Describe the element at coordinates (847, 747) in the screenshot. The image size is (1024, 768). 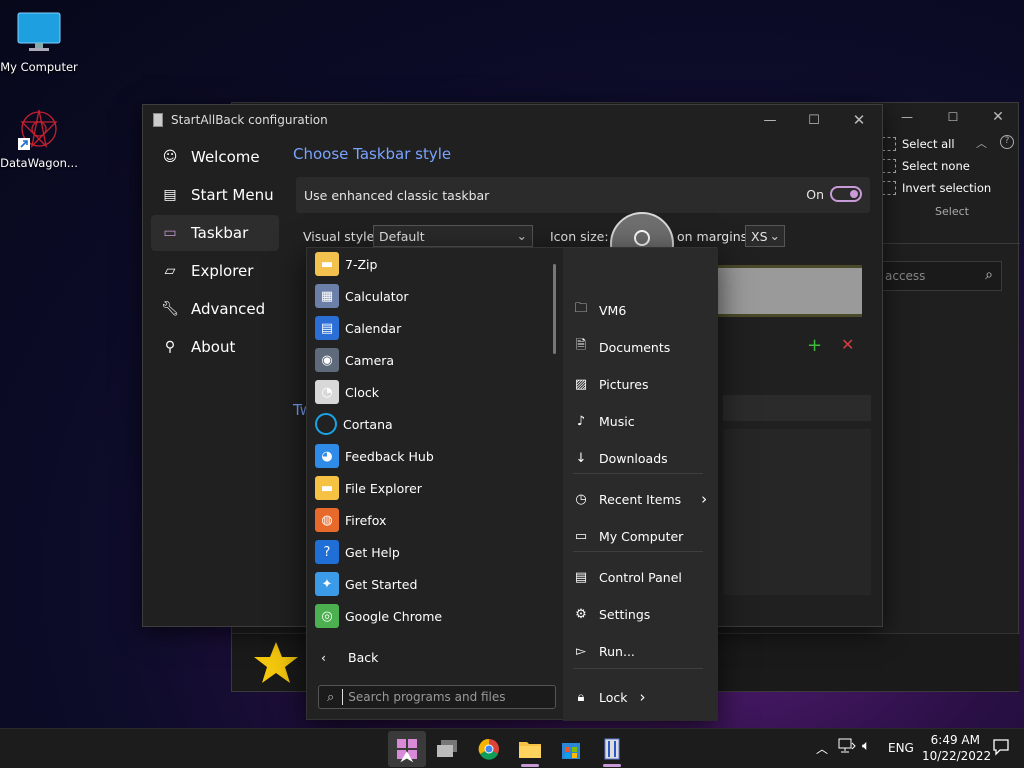
I see `network-icon` at that location.